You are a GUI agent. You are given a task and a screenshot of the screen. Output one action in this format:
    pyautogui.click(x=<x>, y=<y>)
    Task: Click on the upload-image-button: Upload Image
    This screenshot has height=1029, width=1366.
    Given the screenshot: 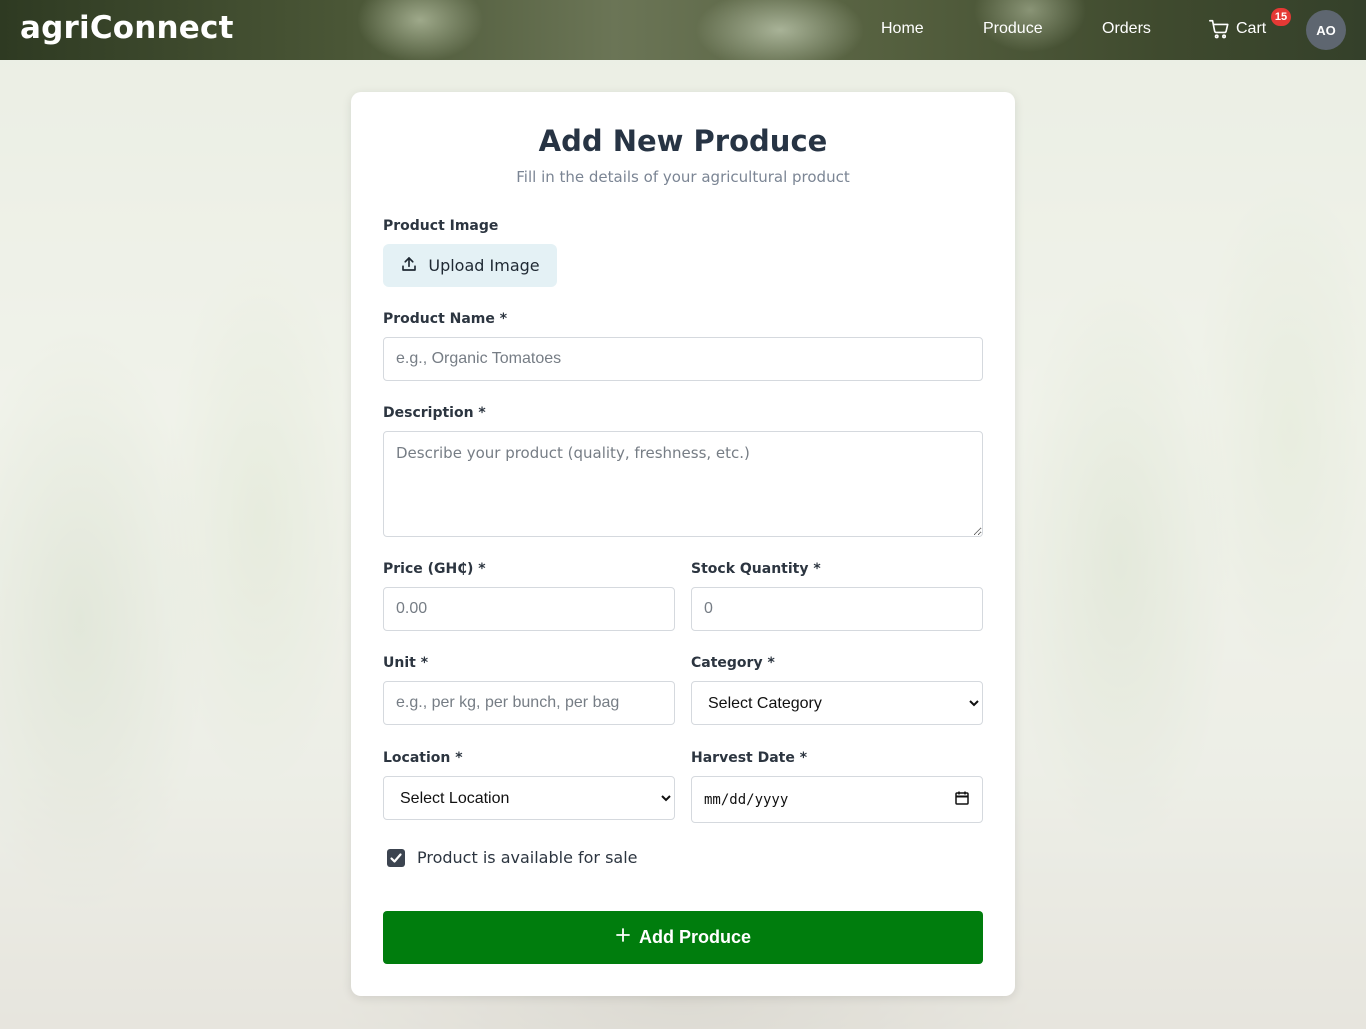 What is the action you would take?
    pyautogui.click(x=470, y=265)
    